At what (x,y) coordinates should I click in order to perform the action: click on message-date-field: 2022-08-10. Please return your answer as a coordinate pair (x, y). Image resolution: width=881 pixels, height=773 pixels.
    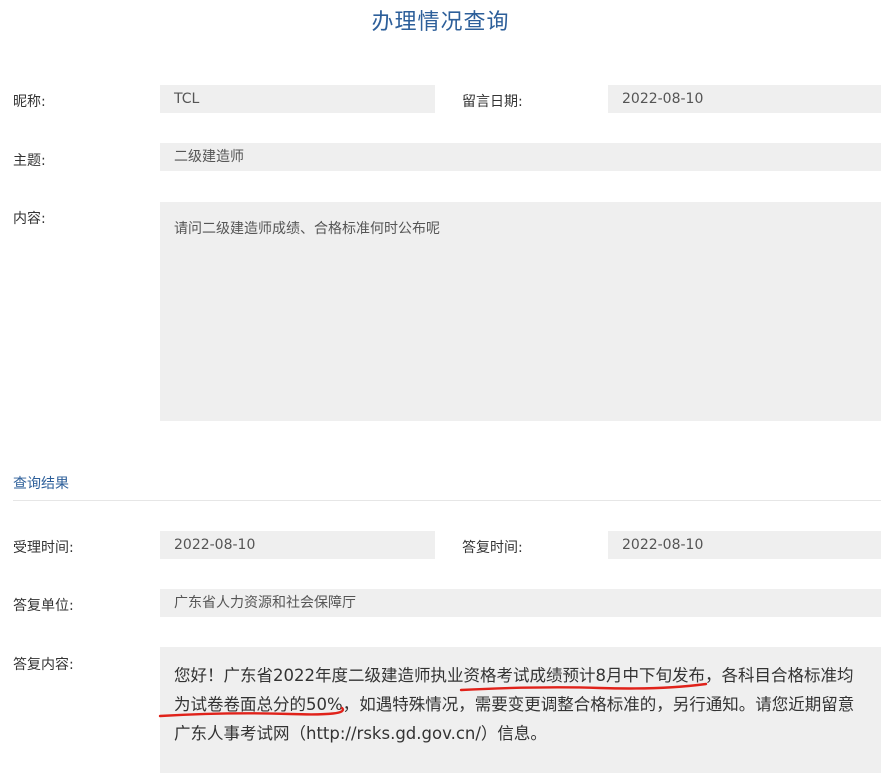
    Looking at the image, I should click on (744, 99).